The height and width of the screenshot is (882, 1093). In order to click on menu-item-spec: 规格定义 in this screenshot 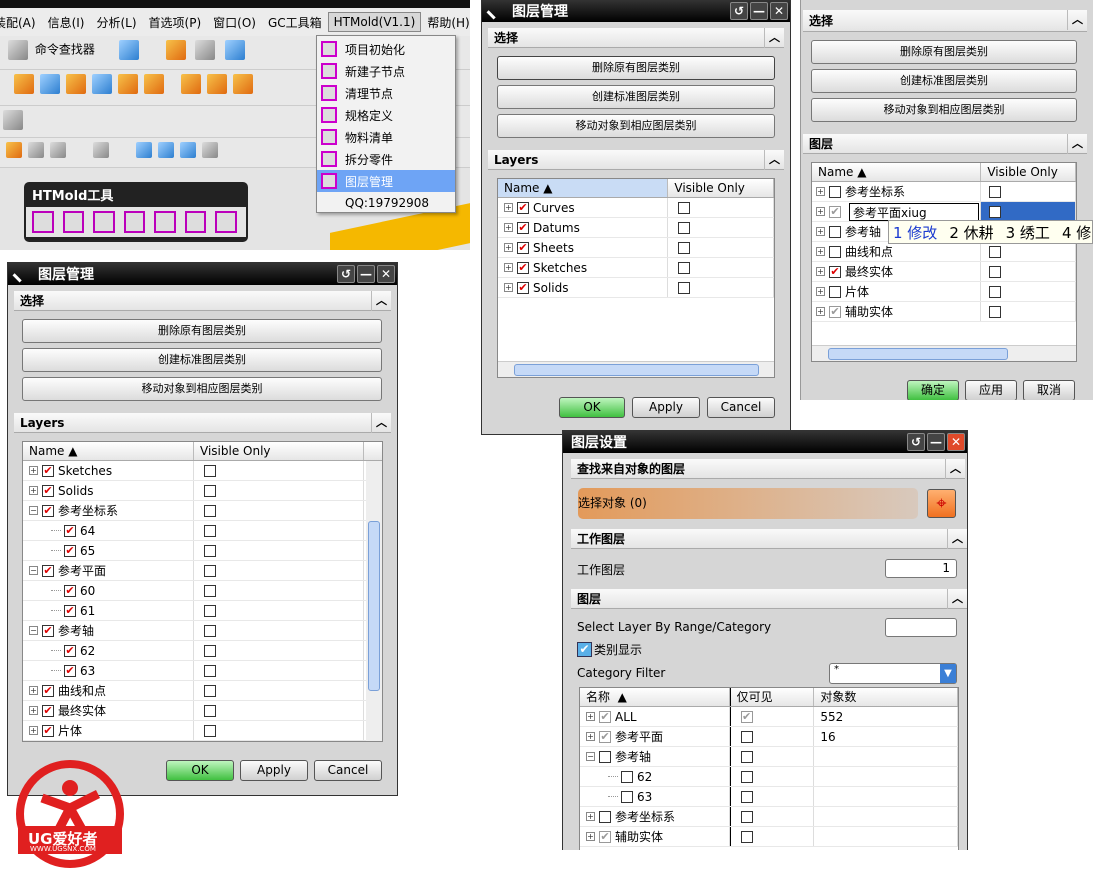, I will do `click(386, 115)`.